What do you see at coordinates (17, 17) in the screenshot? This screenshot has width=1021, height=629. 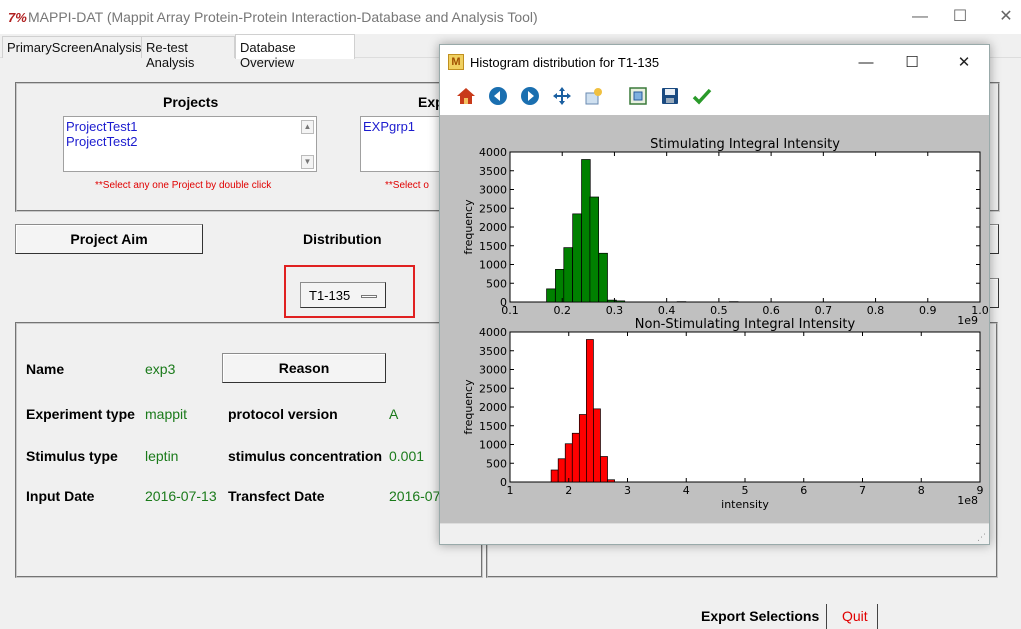 I see `app-logo-icon: 7%` at bounding box center [17, 17].